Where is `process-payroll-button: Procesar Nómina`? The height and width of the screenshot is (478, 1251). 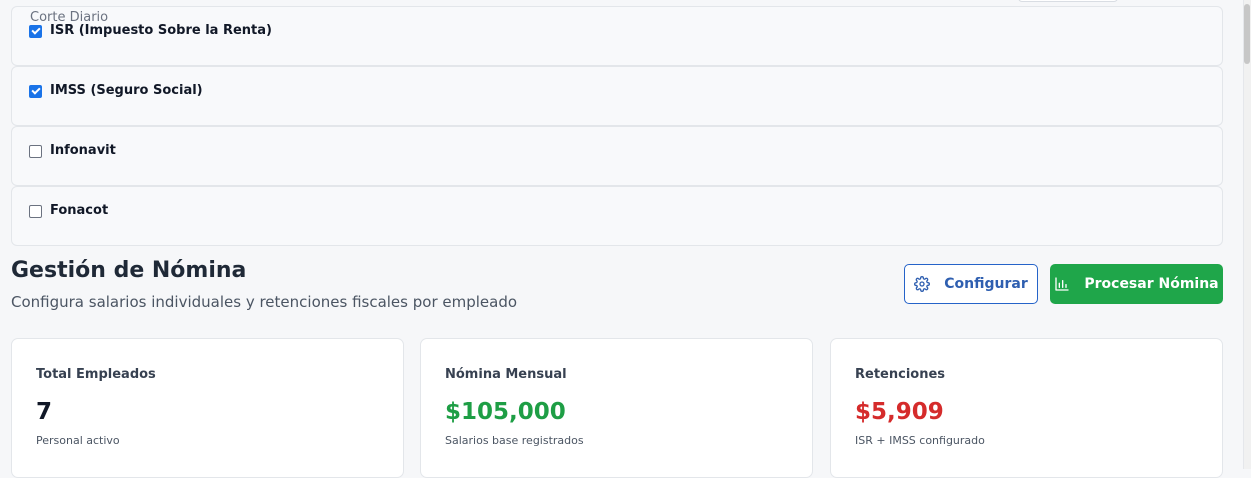
process-payroll-button: Procesar Nómina is located at coordinates (1136, 284).